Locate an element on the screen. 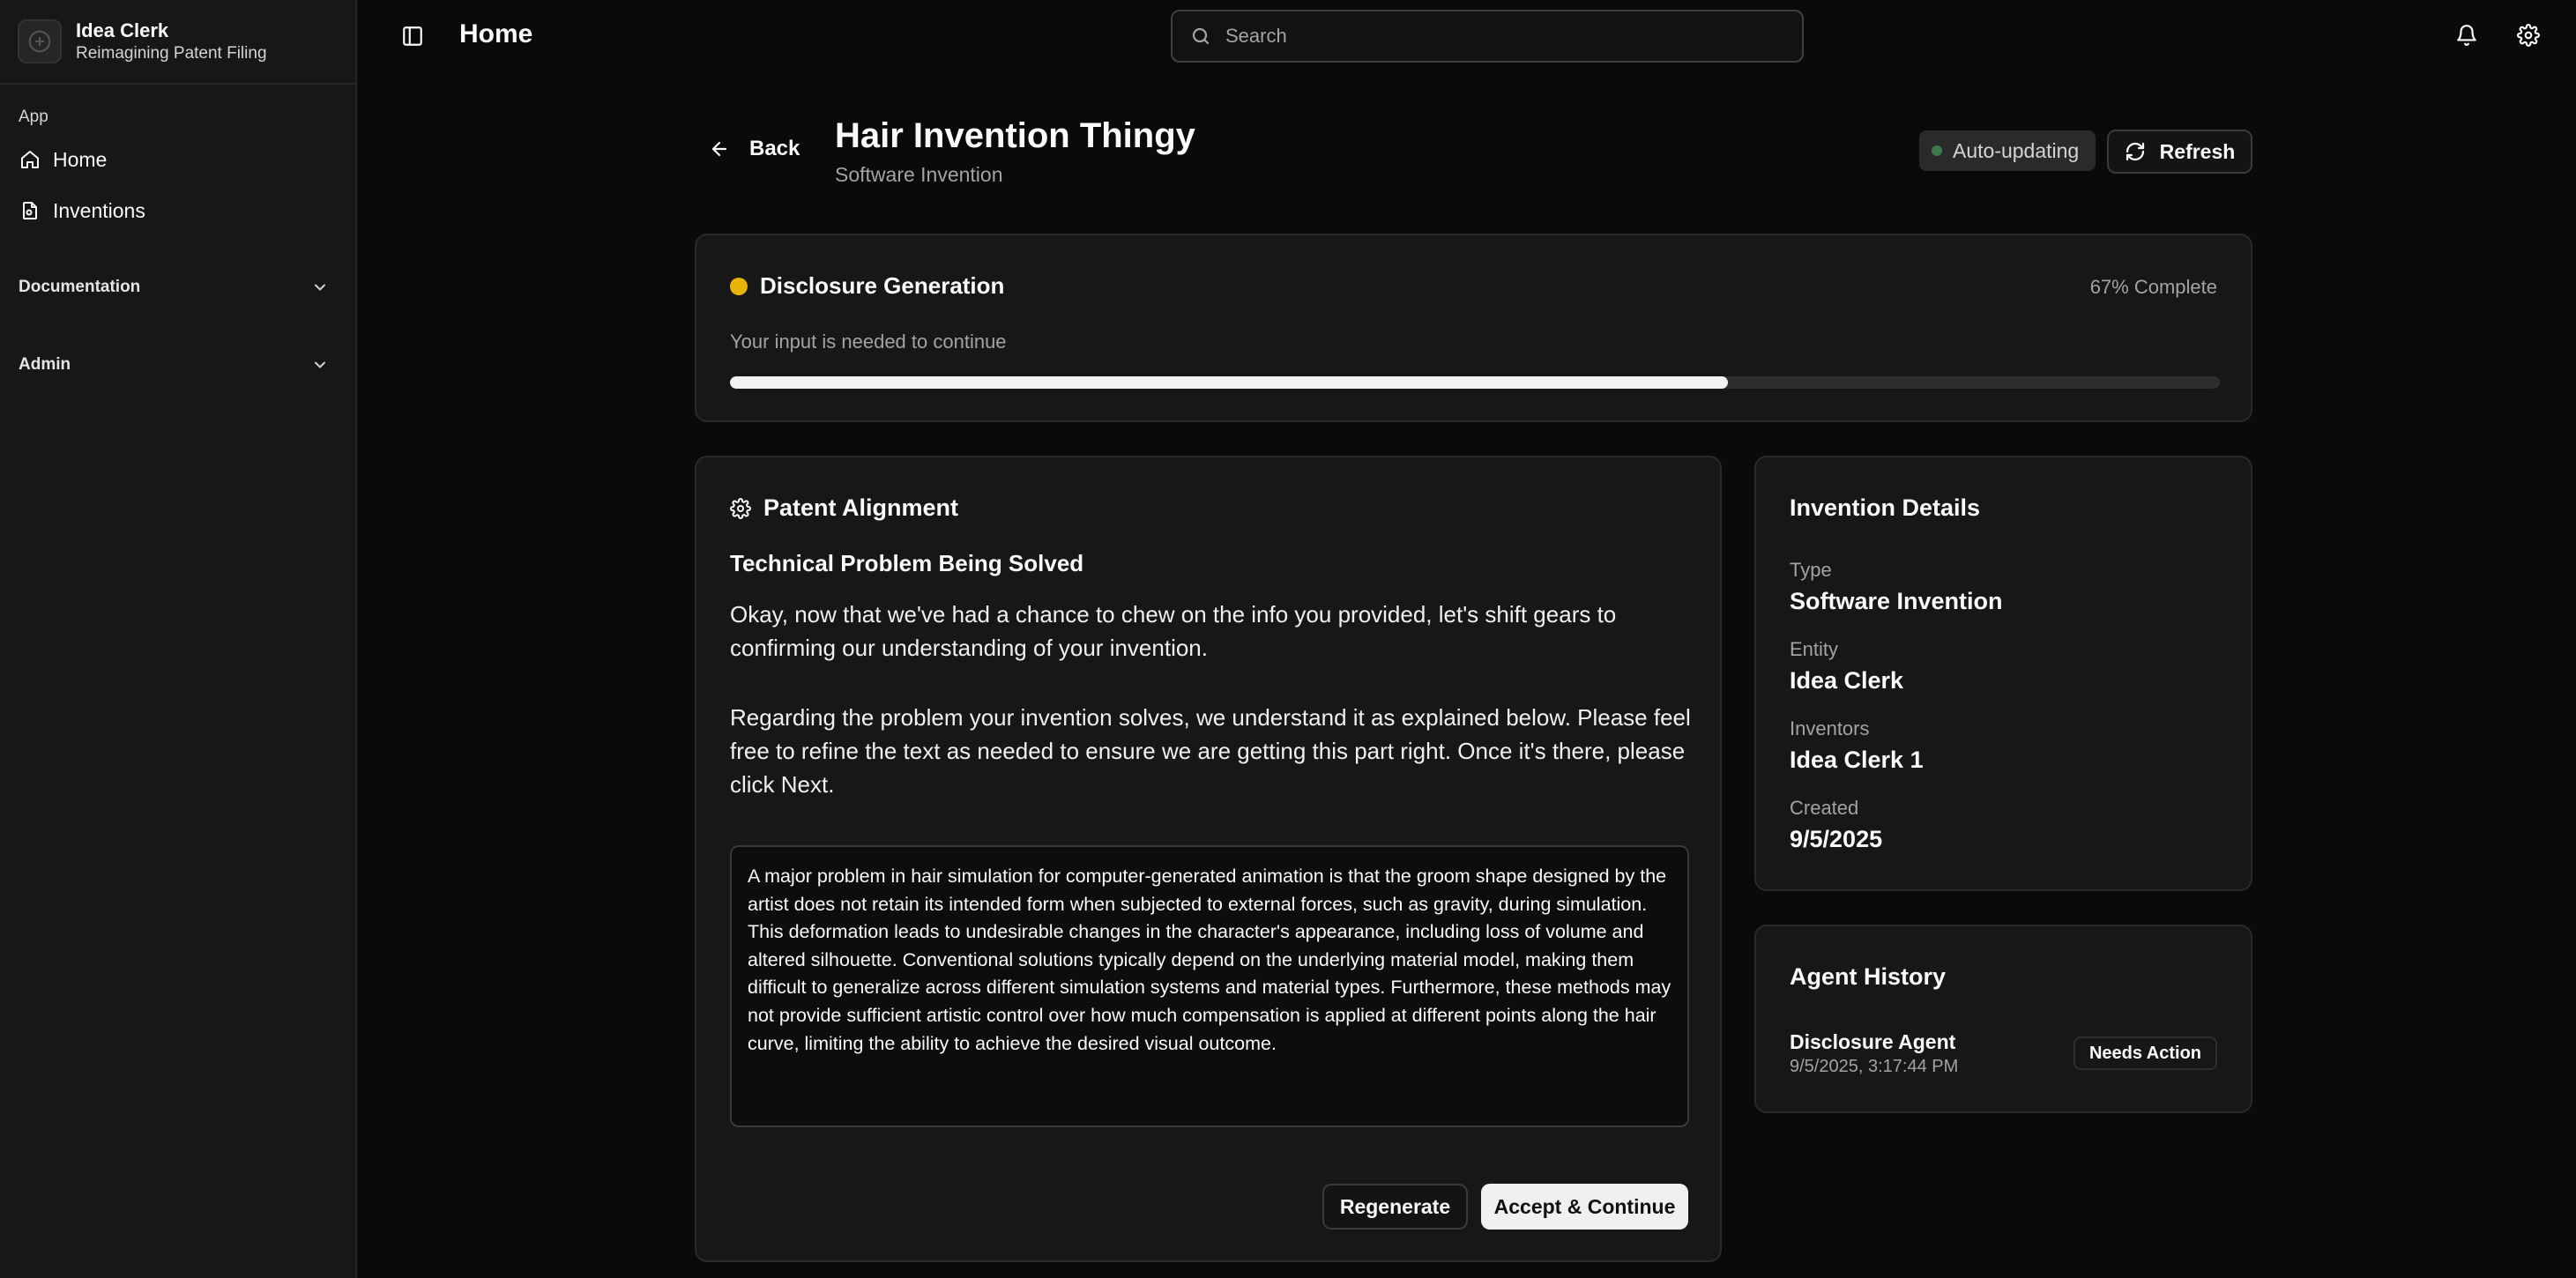  details-title: Invention Details is located at coordinates (1885, 507).